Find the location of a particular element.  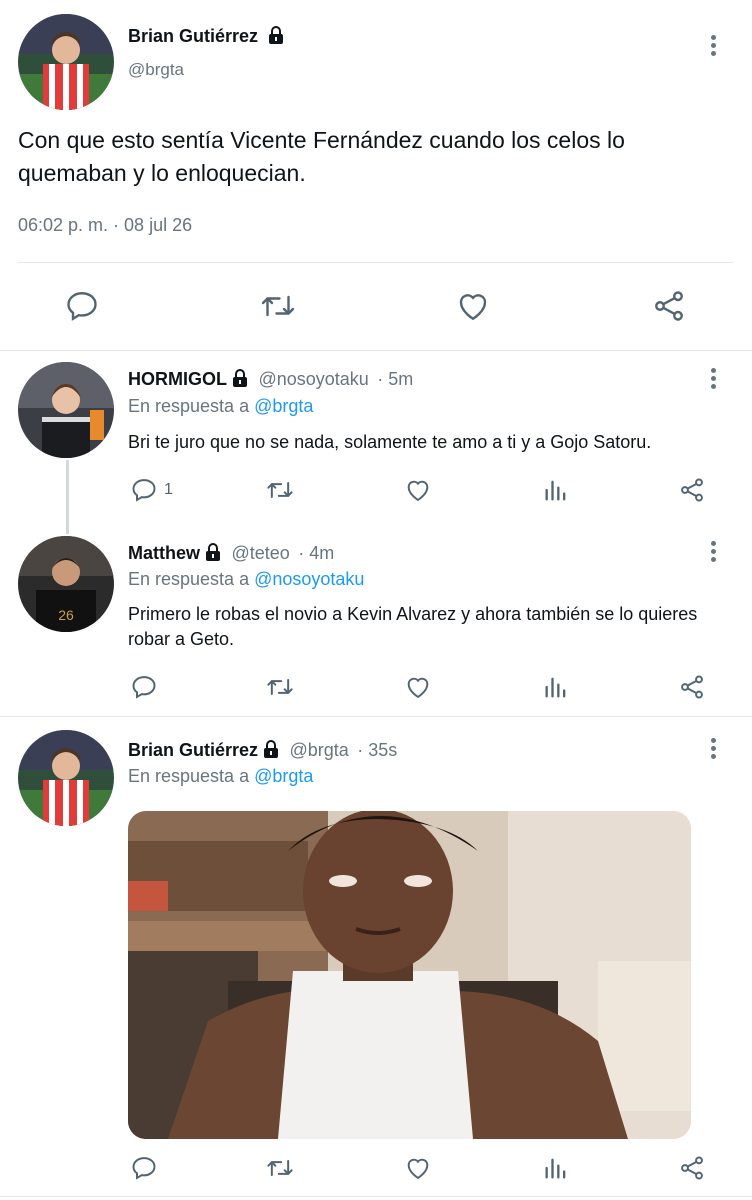

mention-link: @nosoyotaku is located at coordinates (309, 579).